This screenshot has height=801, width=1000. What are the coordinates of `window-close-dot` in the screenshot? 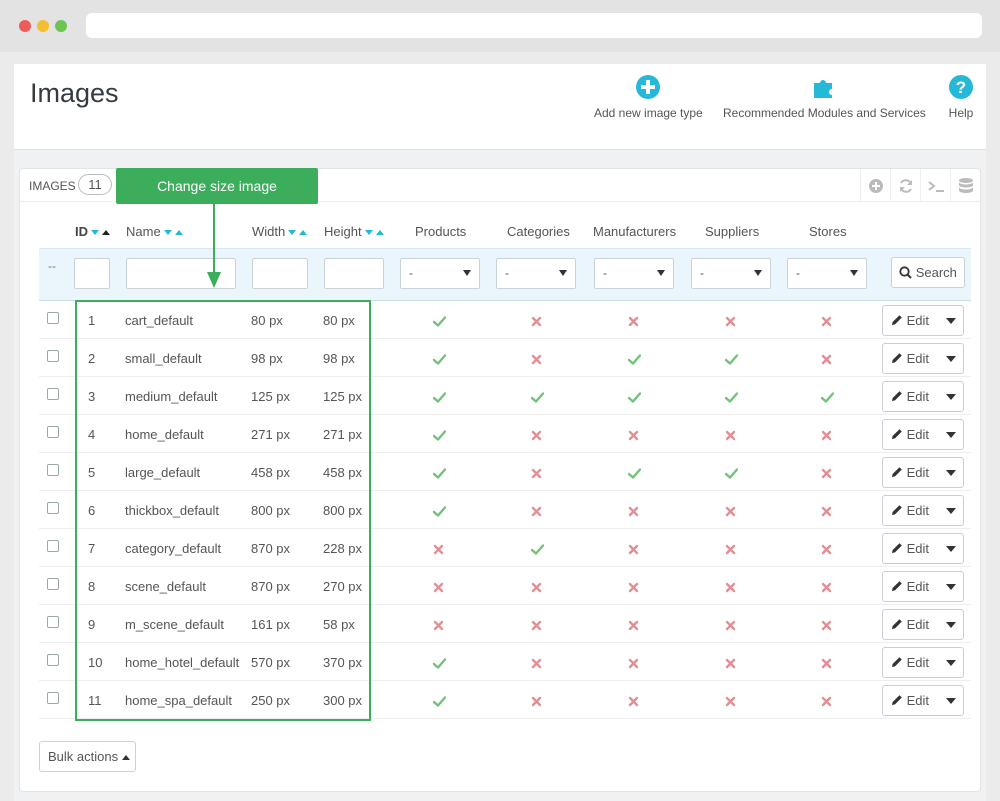 It's located at (25, 26).